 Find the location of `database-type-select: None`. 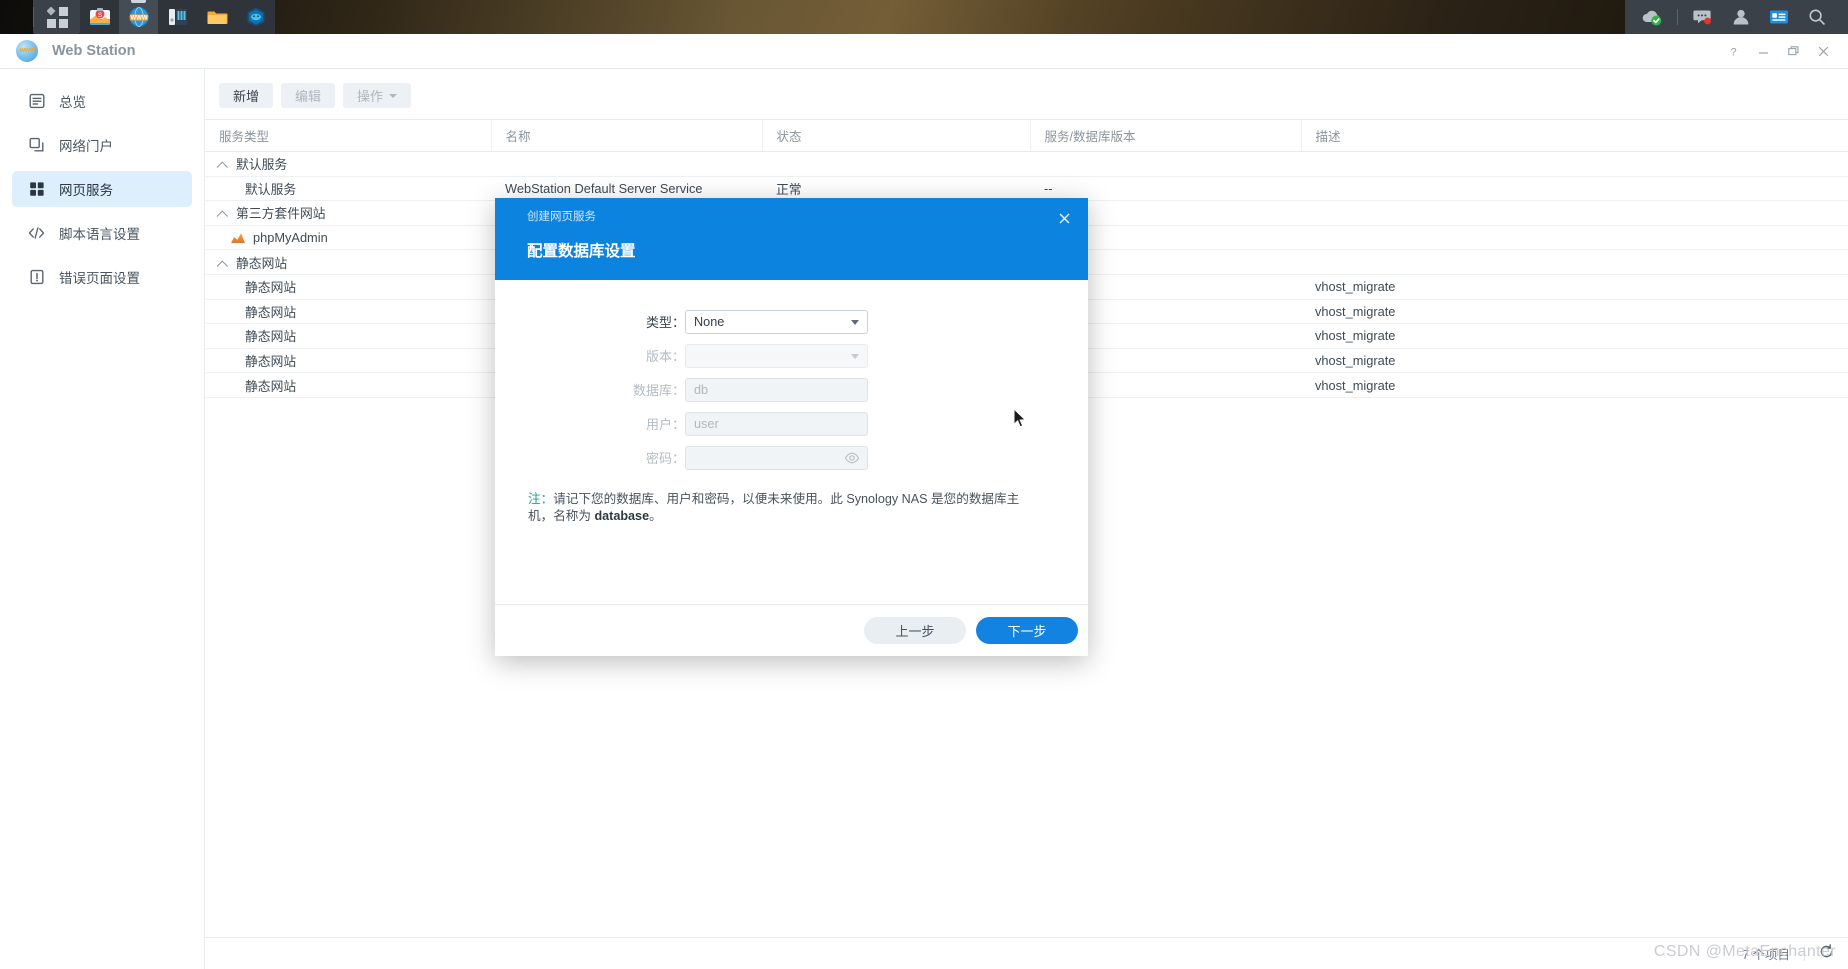

database-type-select: None is located at coordinates (776, 321).